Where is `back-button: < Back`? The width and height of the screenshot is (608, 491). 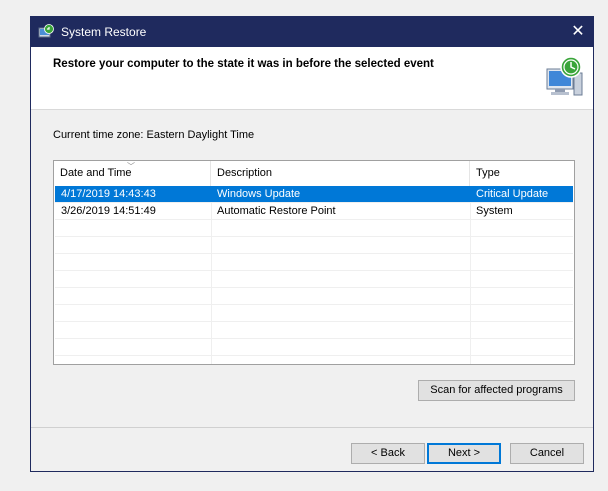 back-button: < Back is located at coordinates (388, 453).